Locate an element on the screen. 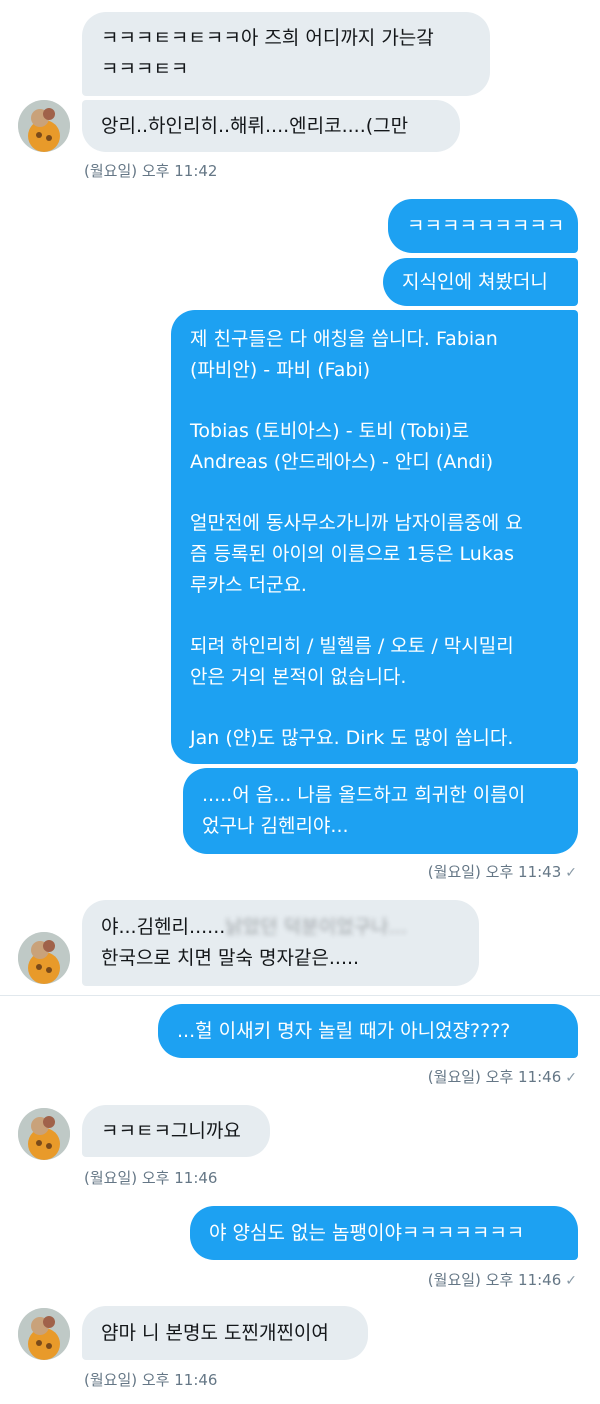 This screenshot has height=1404, width=600. message-text: ㅋㅋㅋㅌㅋ is located at coordinates (145, 69).